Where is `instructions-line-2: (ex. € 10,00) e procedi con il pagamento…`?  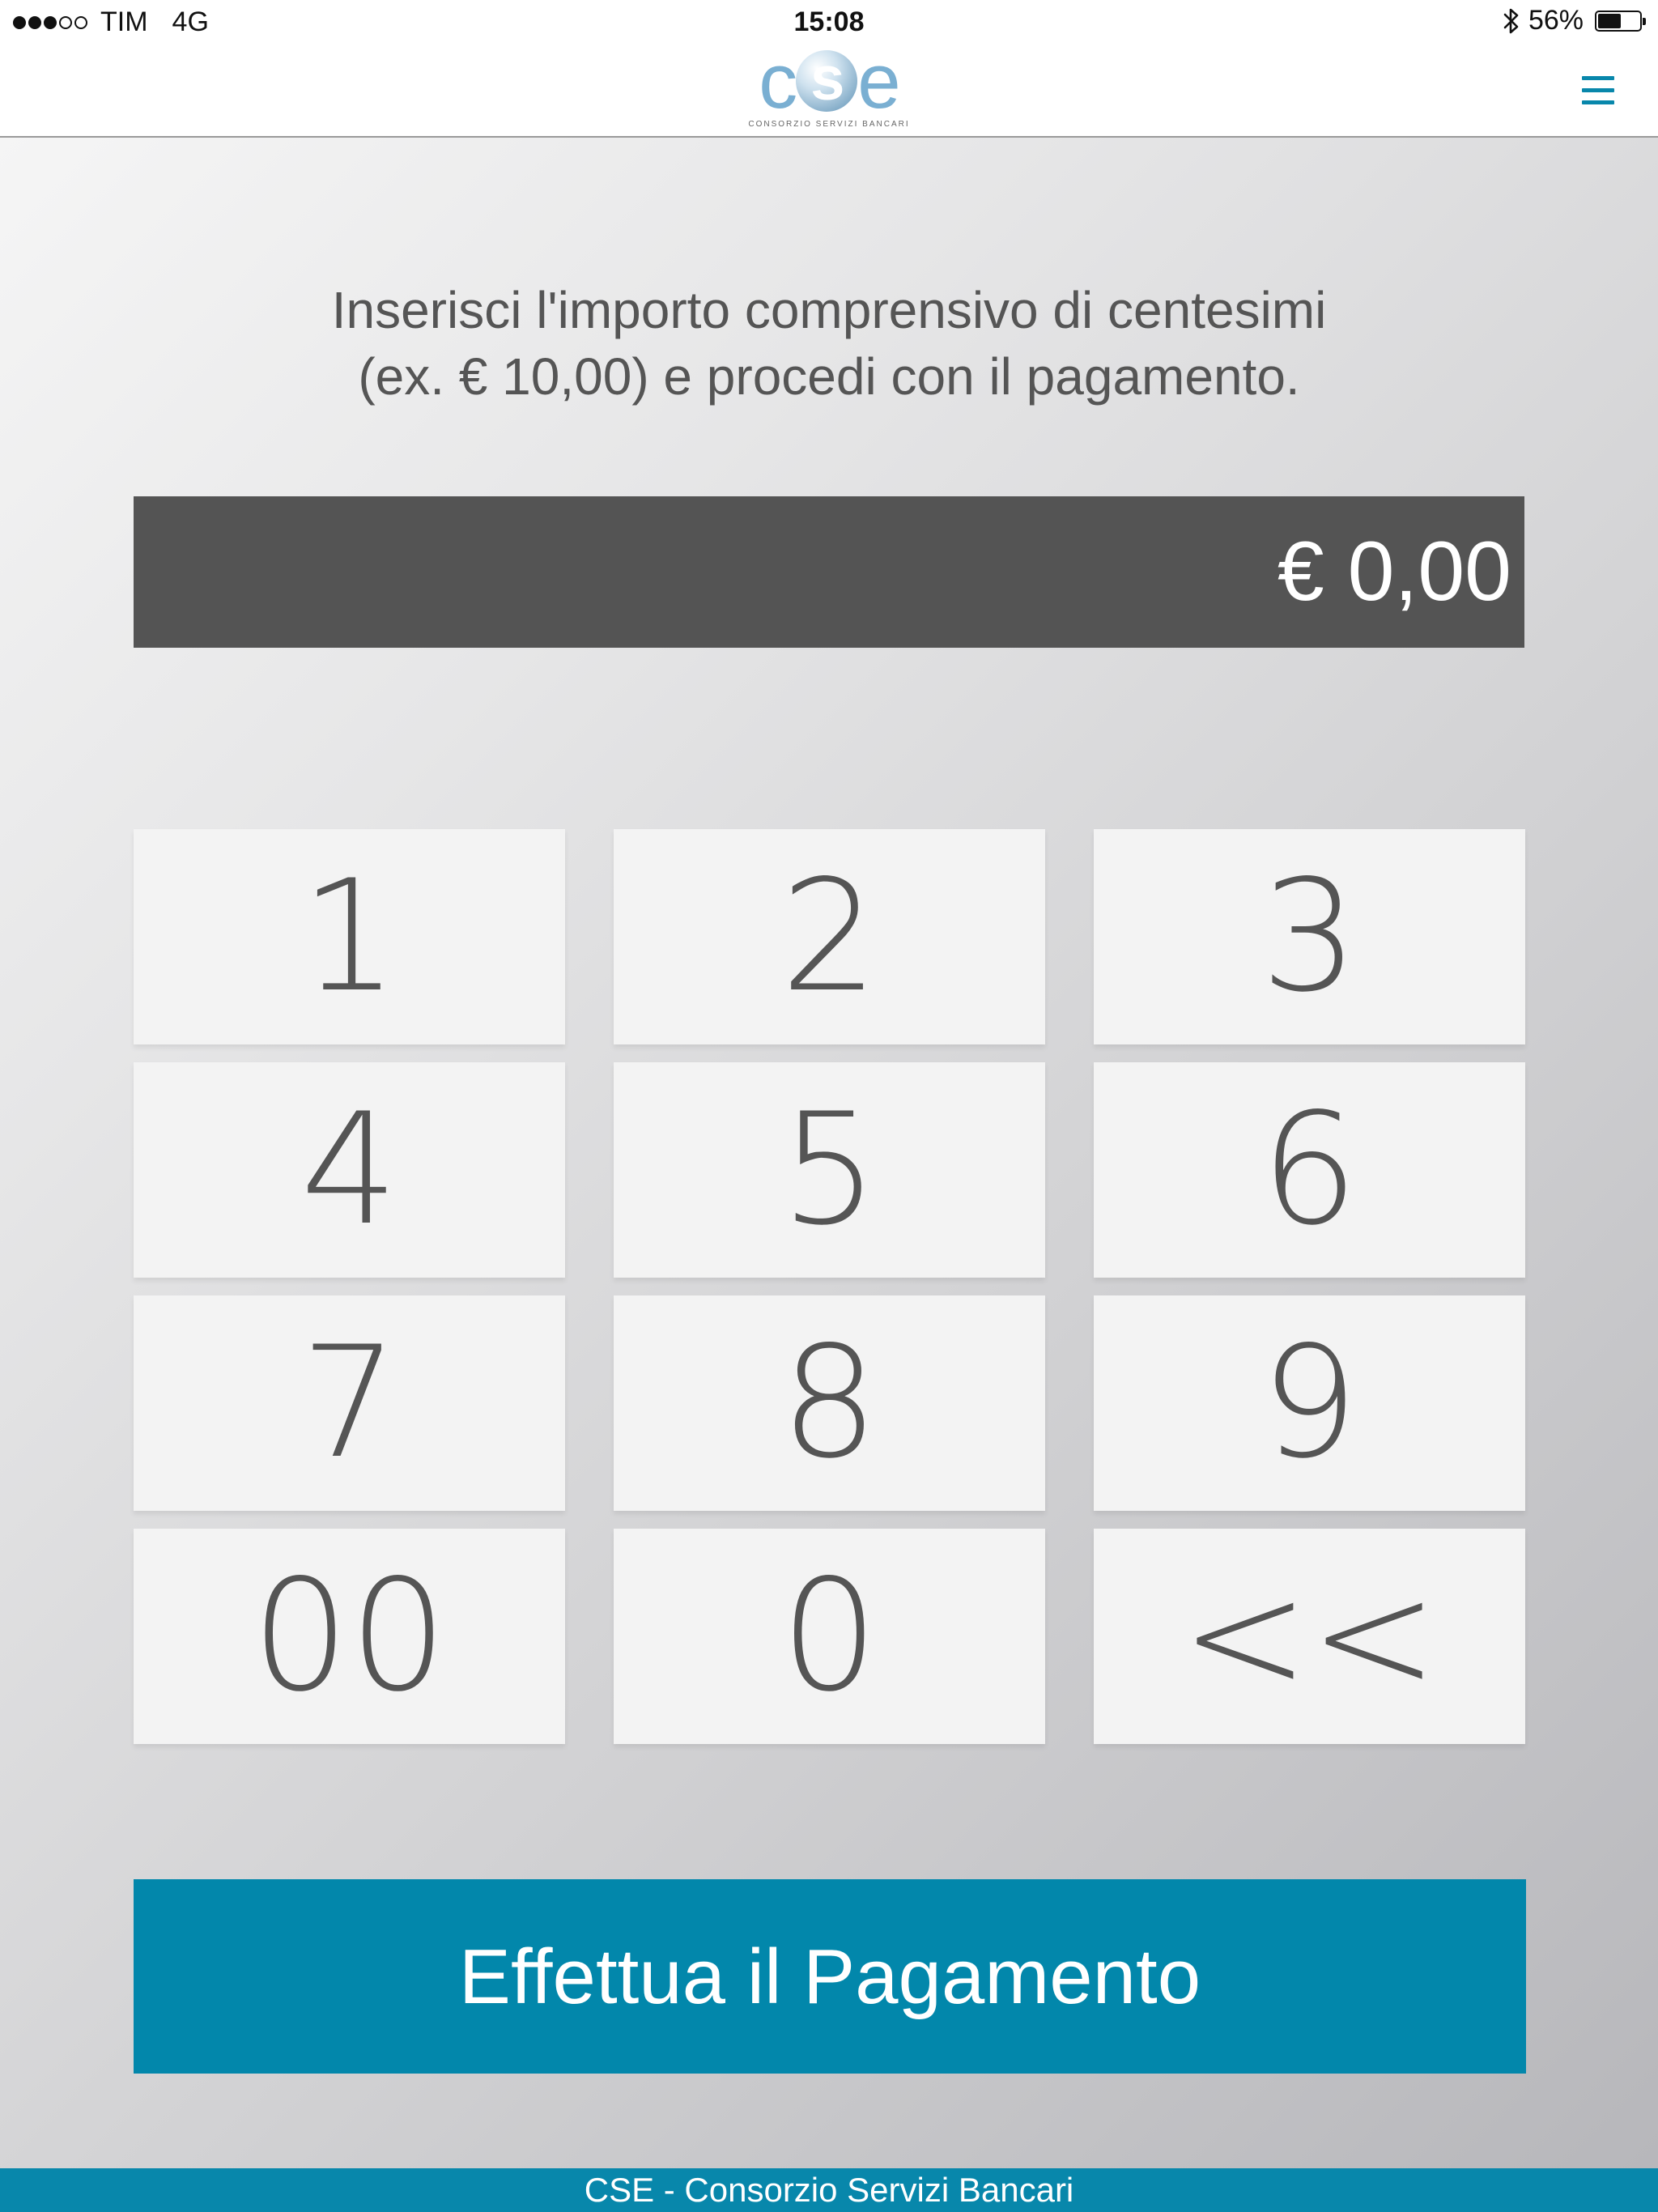 instructions-line-2: (ex. € 10,00) e procedi con il pagamento… is located at coordinates (829, 377).